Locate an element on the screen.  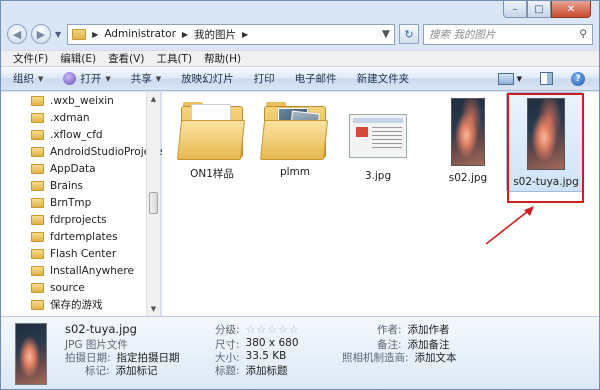
scroll-up-icon: ▲ is located at coordinates (153, 99).